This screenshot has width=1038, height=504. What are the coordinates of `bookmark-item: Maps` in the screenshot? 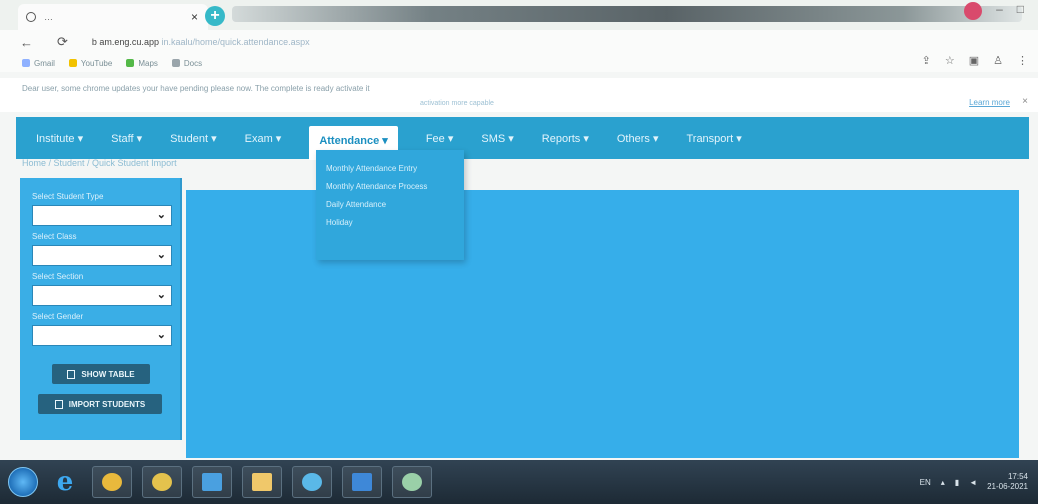 It's located at (142, 63).